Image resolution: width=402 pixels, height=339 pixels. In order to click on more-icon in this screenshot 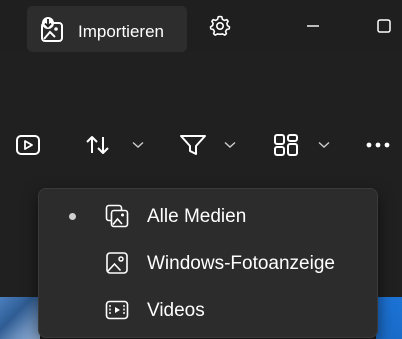, I will do `click(378, 145)`.